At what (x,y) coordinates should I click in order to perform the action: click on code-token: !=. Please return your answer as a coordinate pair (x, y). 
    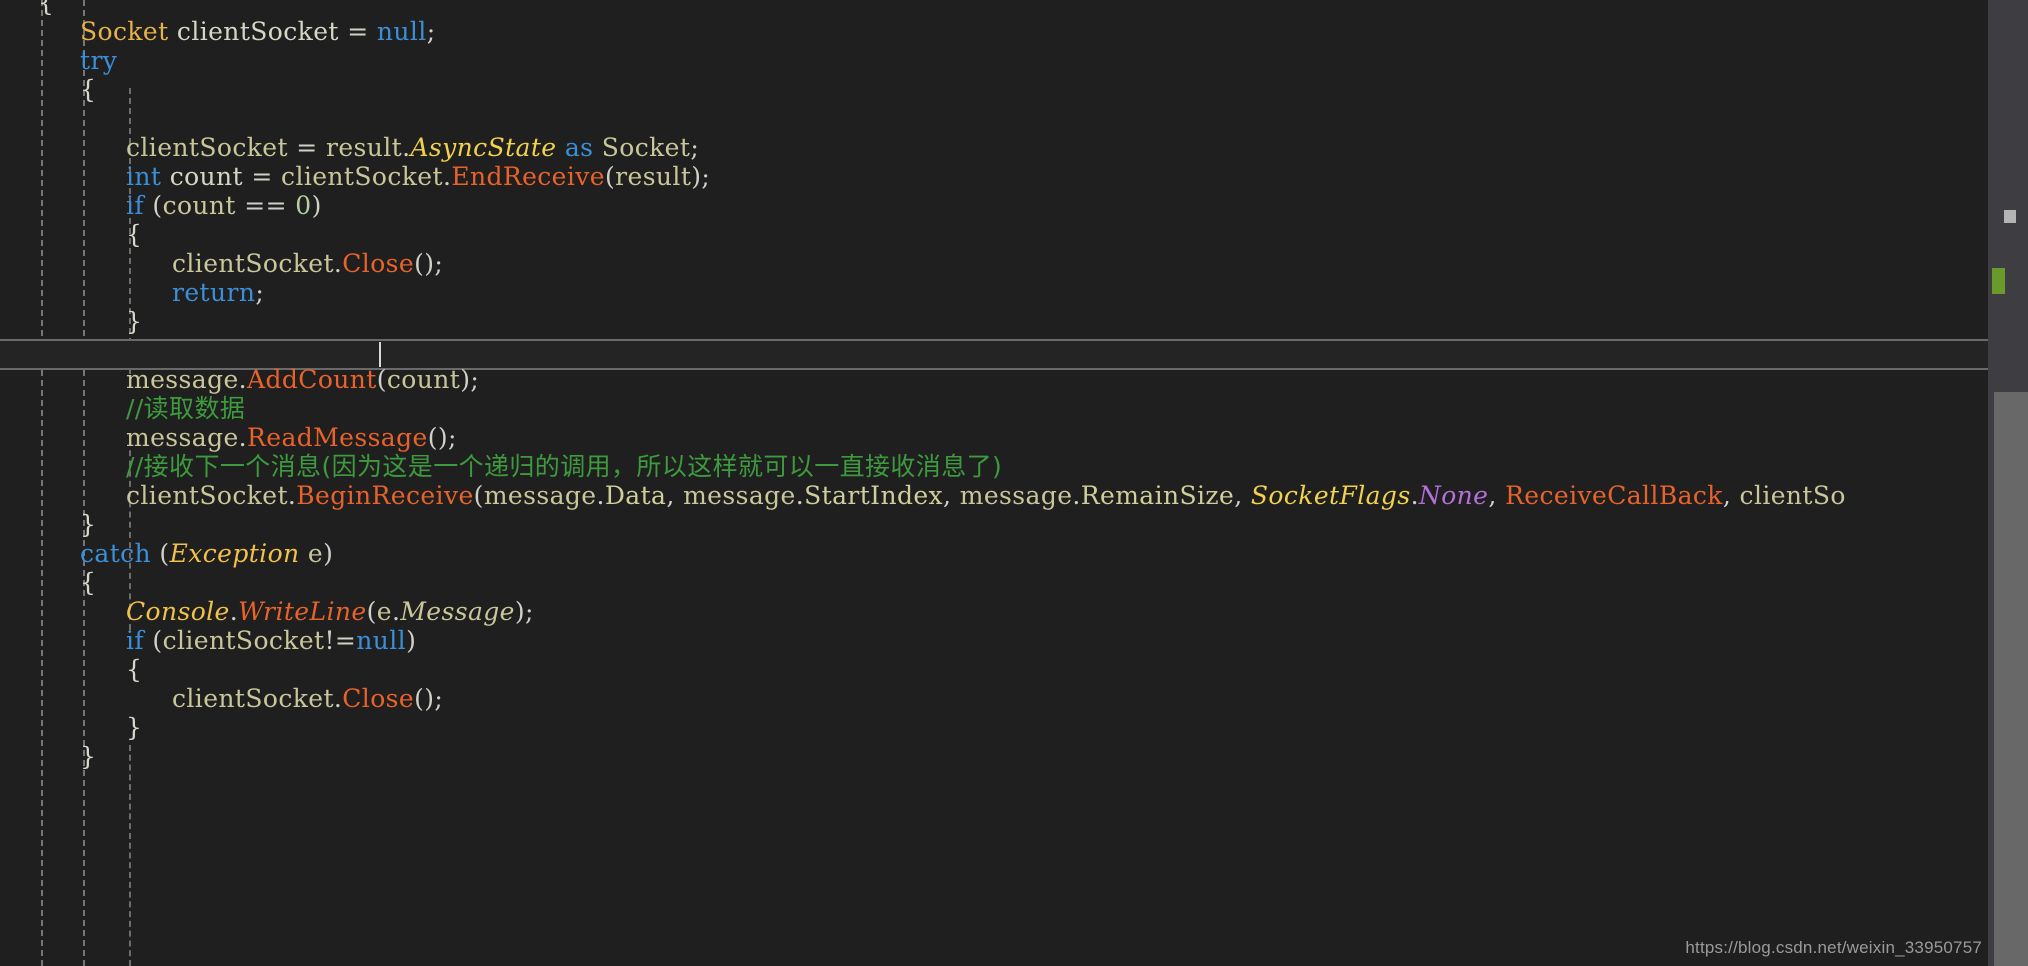
    Looking at the image, I should click on (340, 640).